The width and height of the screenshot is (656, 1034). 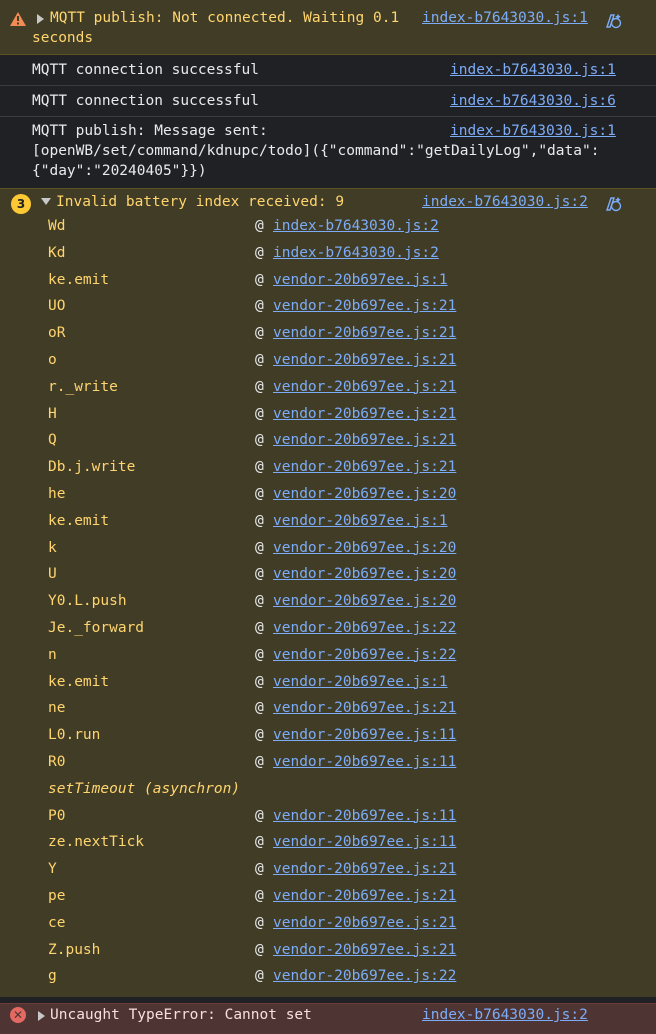 I want to click on function-name: Db.j.write, so click(x=92, y=467).